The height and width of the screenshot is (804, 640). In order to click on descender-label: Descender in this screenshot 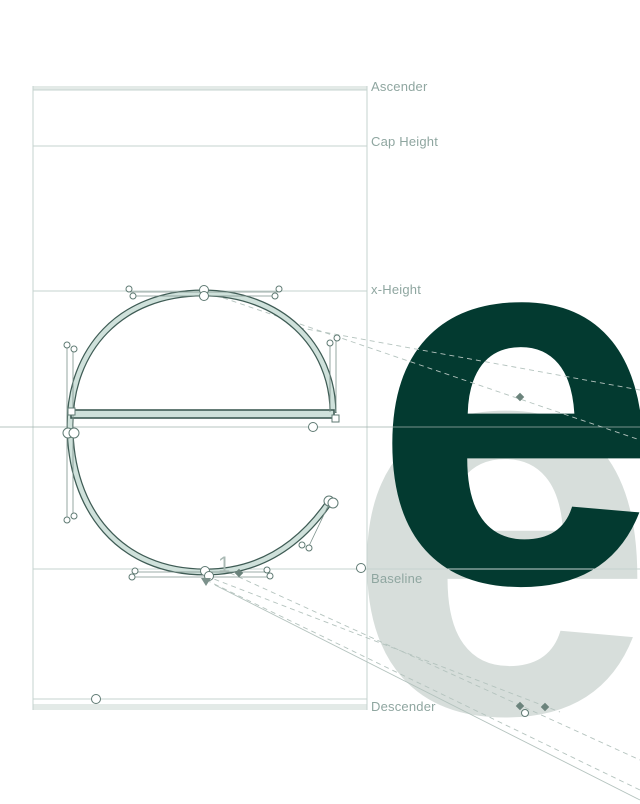, I will do `click(403, 706)`.